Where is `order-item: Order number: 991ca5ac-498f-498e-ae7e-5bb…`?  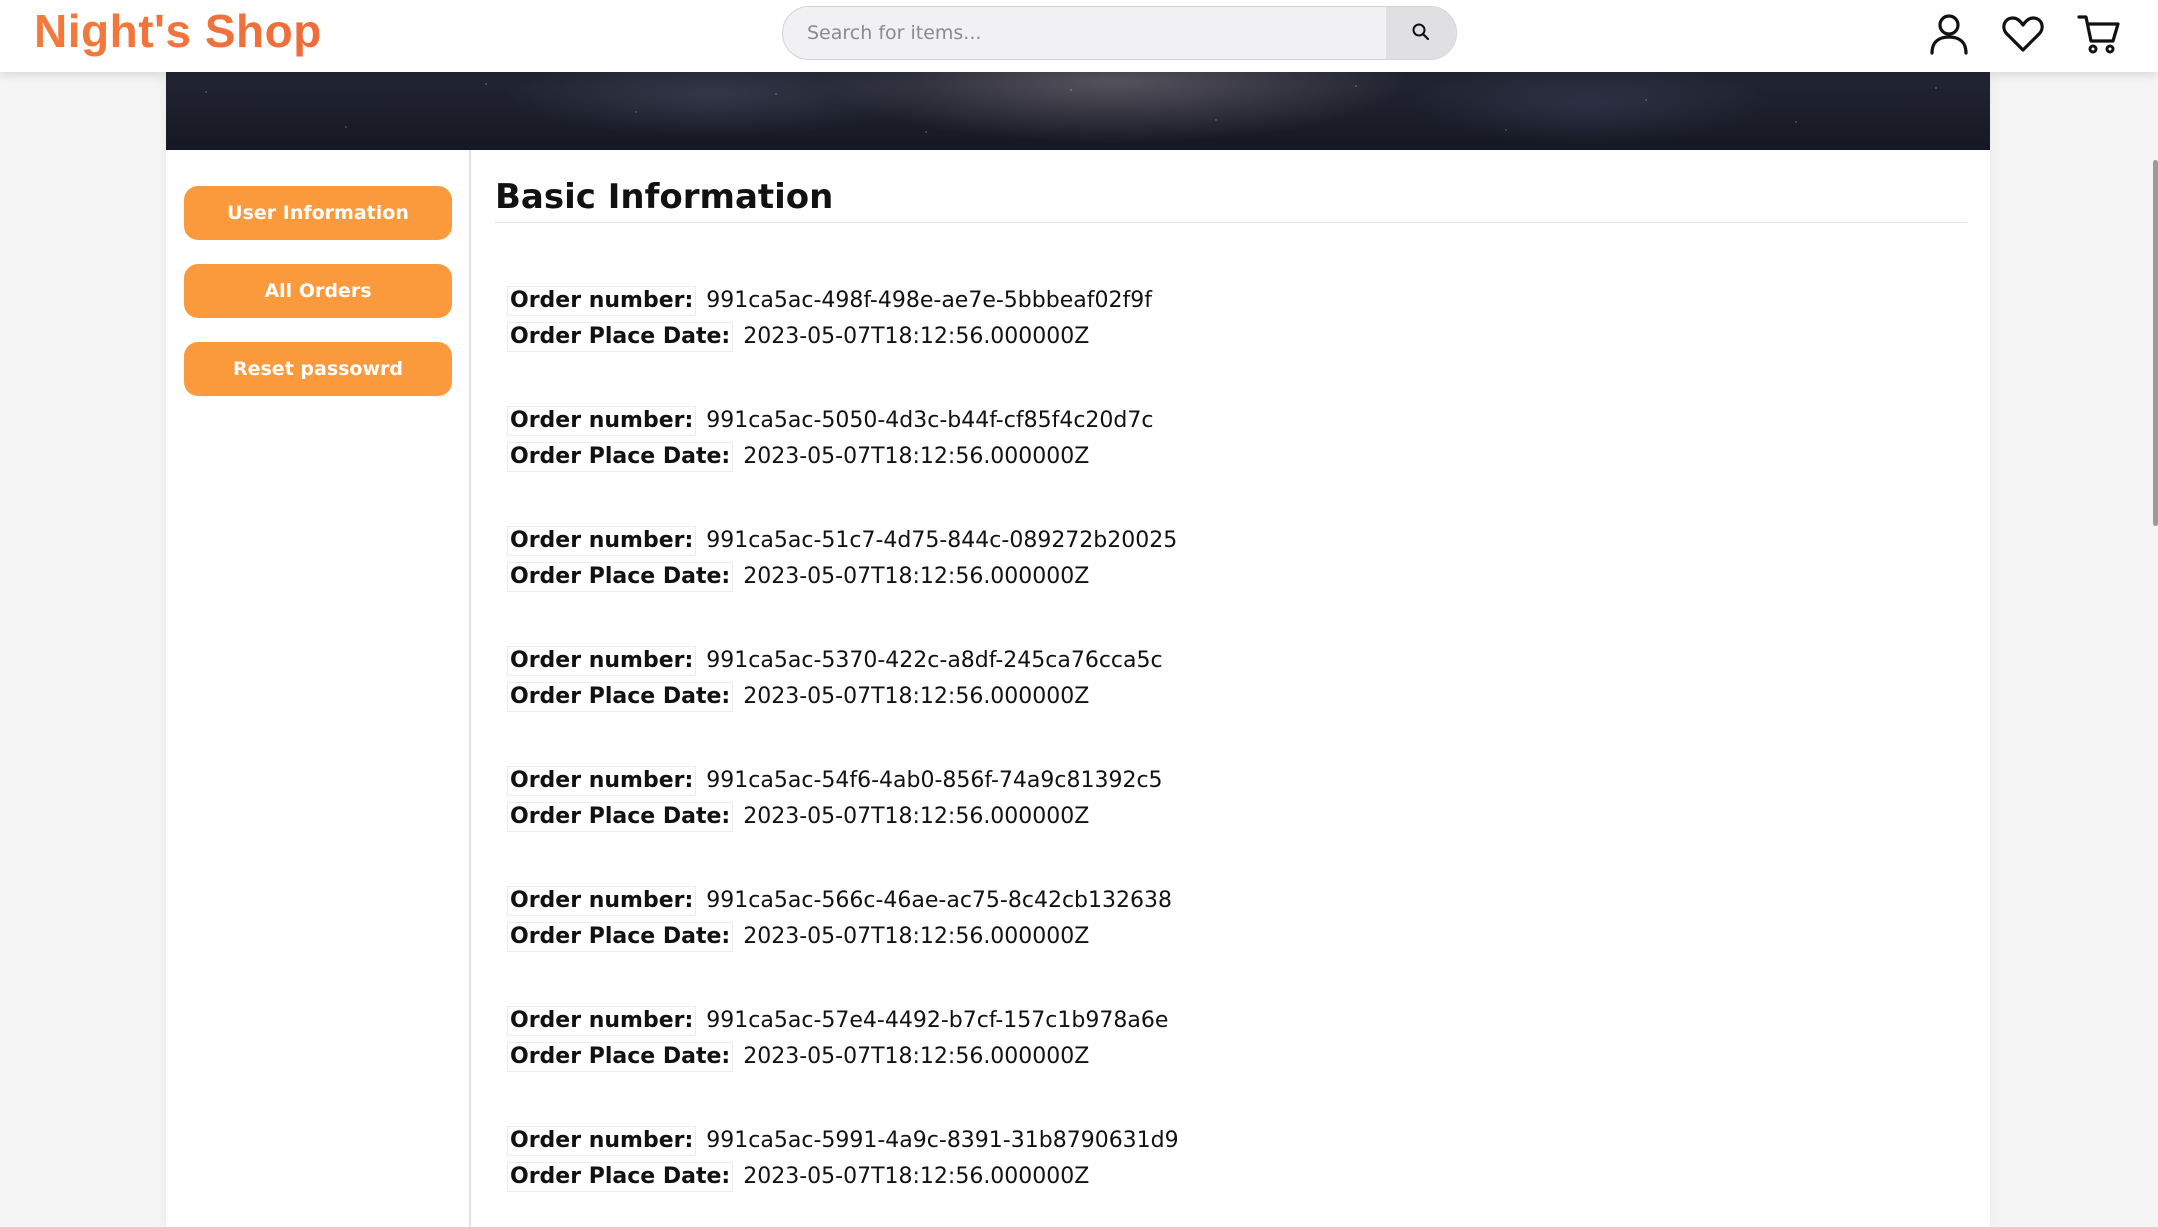
order-item: Order number: 991ca5ac-498f-498e-ae7e-5bb… is located at coordinates (957, 322).